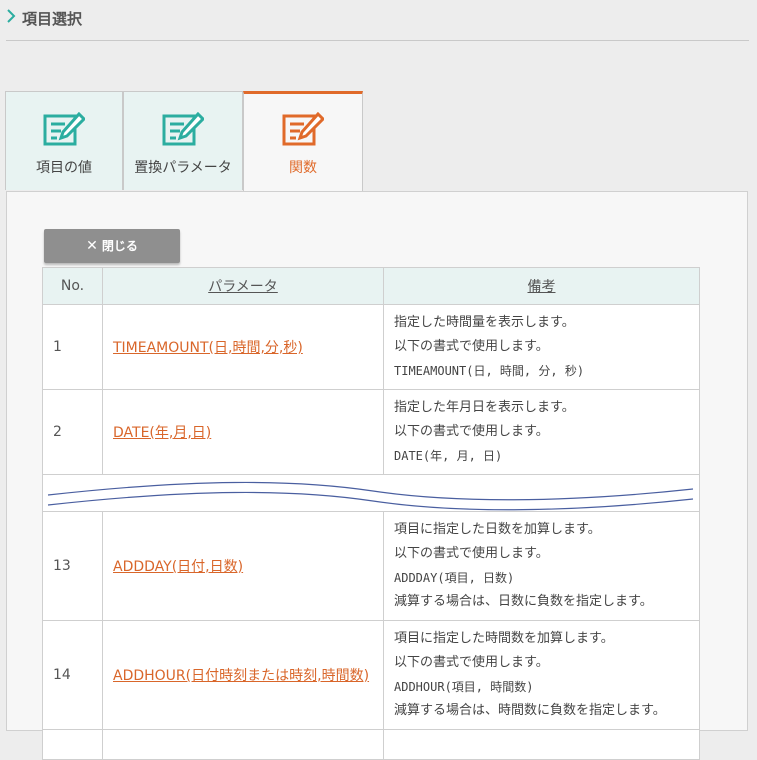  I want to click on column-header-note: 備考, so click(541, 286).